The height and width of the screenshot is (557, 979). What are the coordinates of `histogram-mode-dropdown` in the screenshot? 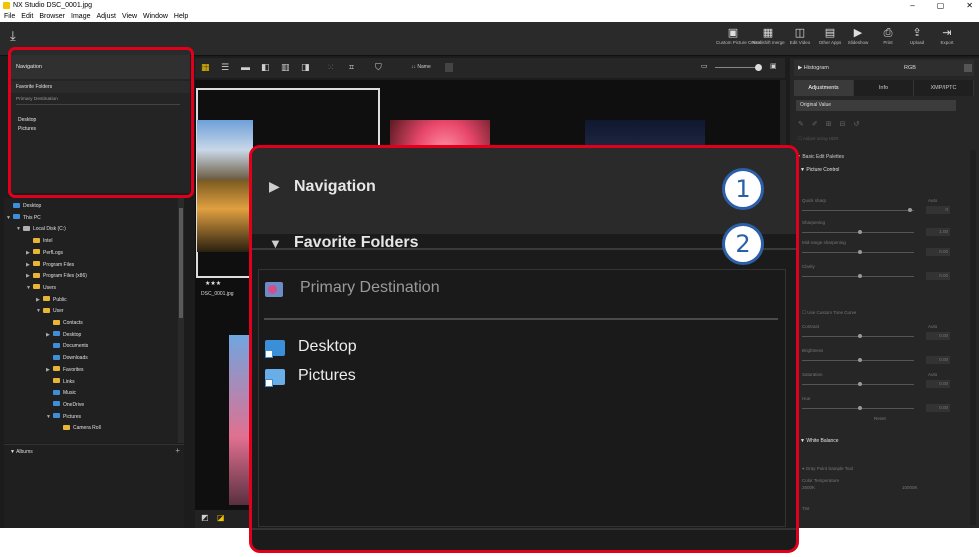 It's located at (968, 68).